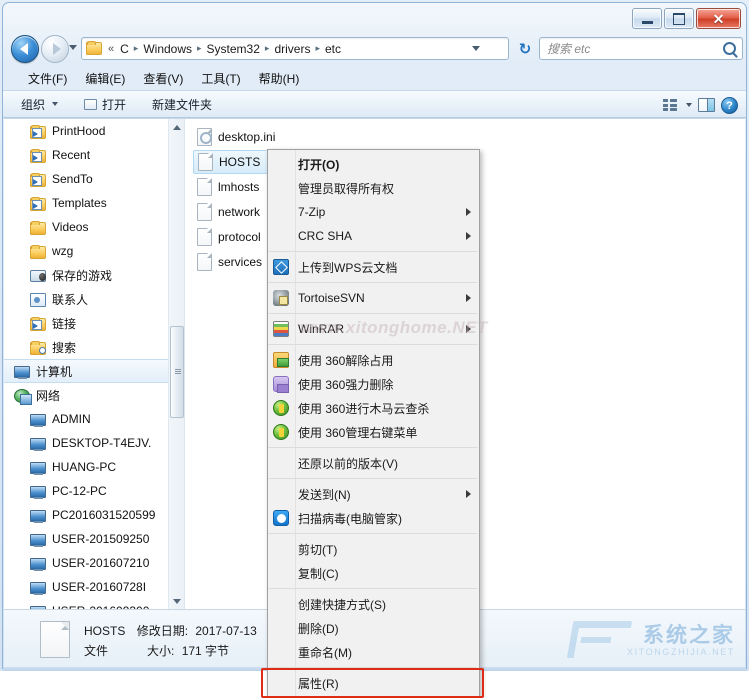  What do you see at coordinates (373, 518) in the screenshot?
I see `context-menu-item: 扫描病毒(电脑管家)` at bounding box center [373, 518].